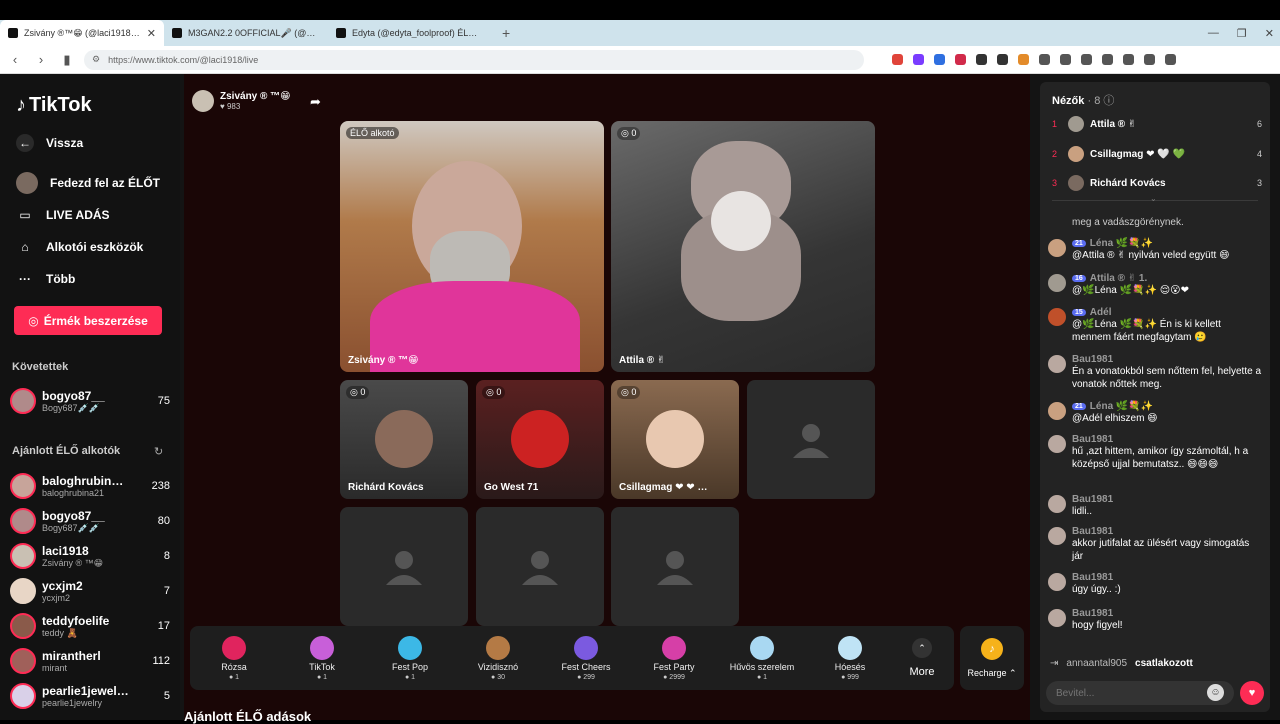  I want to click on gift-item-fest-cheers: Fest Cheers ● 299, so click(586, 658).